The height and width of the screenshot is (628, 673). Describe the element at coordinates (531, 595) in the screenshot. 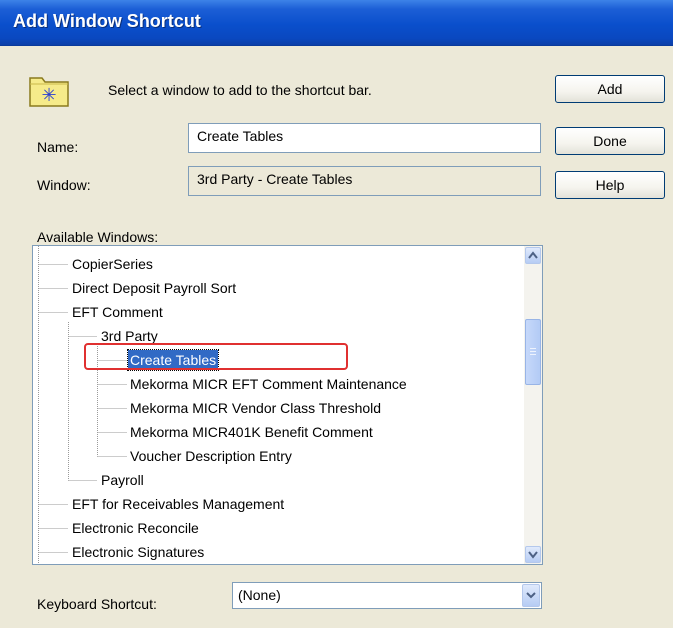

I see `dropdown-arrow-icon` at that location.